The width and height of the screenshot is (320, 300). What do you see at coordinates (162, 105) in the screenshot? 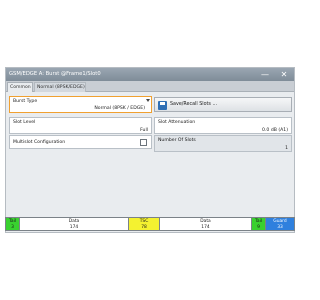
I see `save-disk-icon` at bounding box center [162, 105].